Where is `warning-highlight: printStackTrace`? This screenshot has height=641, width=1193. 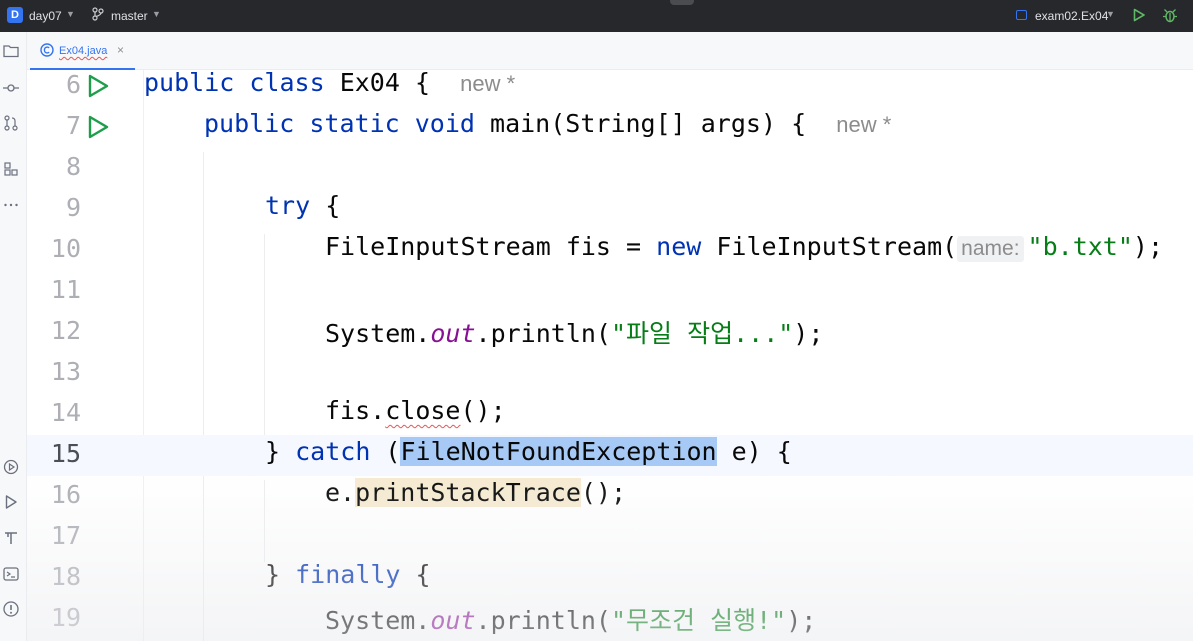
warning-highlight: printStackTrace is located at coordinates (468, 492).